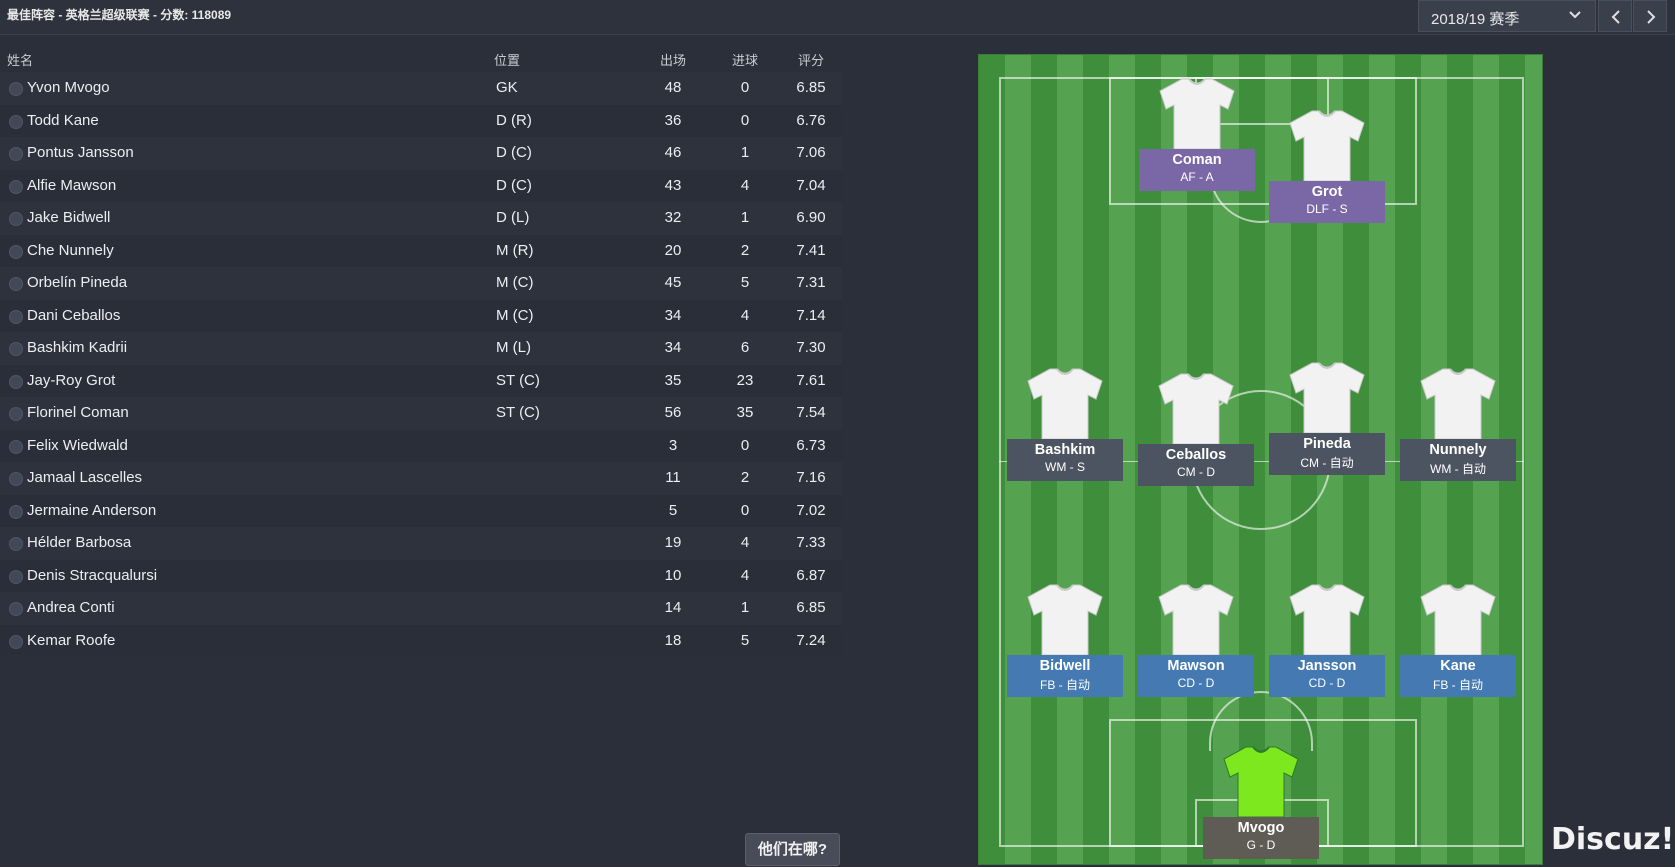 This screenshot has width=1675, height=867. Describe the element at coordinates (421, 608) in the screenshot. I see `table-row: Andrea Conti 14 1 6.85` at that location.